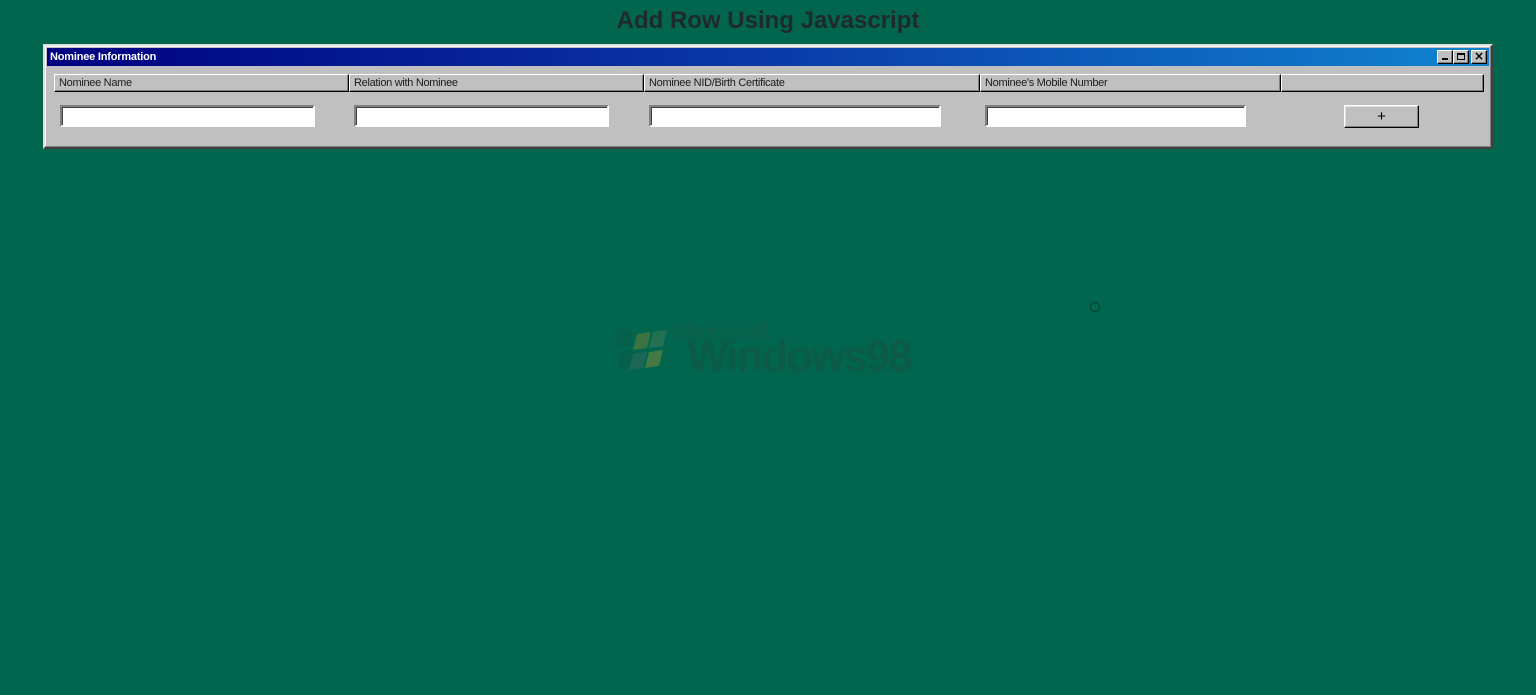 Image resolution: width=1536 pixels, height=695 pixels. What do you see at coordinates (187, 116) in the screenshot?
I see `nominee-name-input` at bounding box center [187, 116].